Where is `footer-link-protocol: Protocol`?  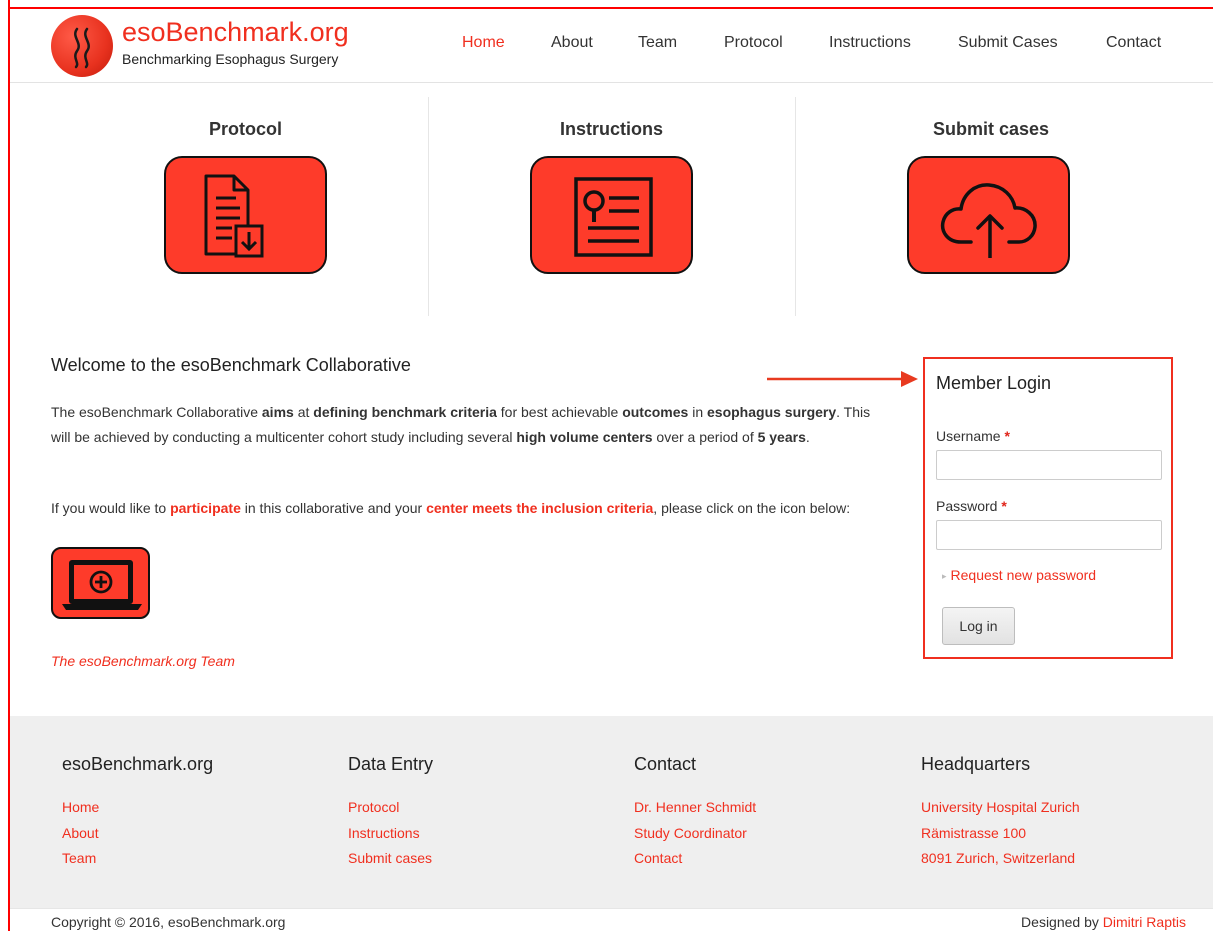 footer-link-protocol: Protocol is located at coordinates (390, 808).